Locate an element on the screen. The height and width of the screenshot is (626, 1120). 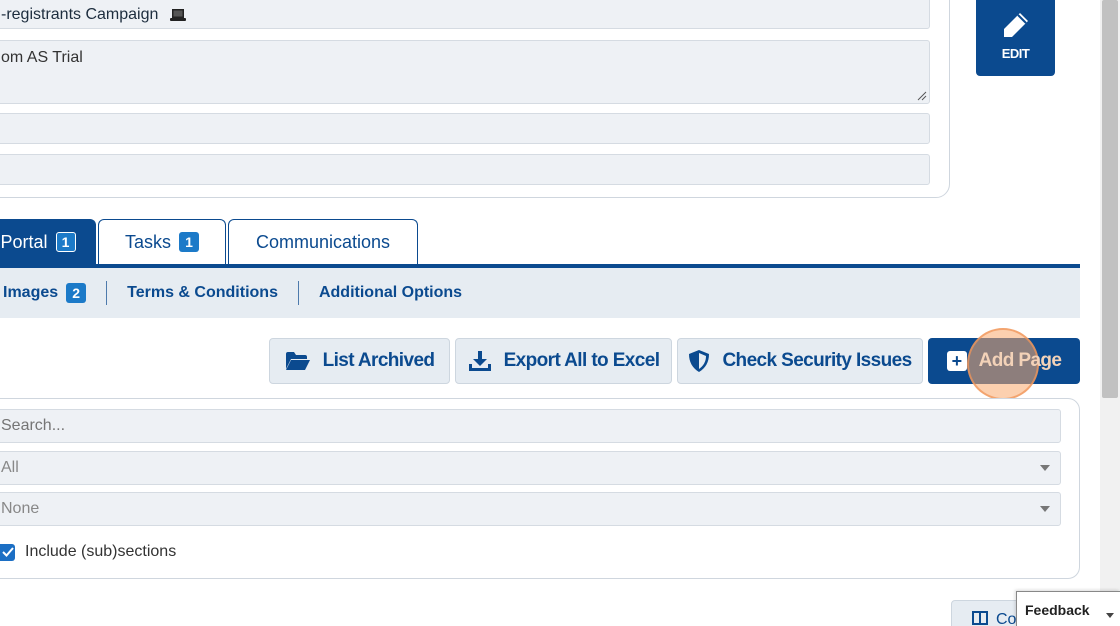
campaign-name-value: -registrants Campaign is located at coordinates (80, 14).